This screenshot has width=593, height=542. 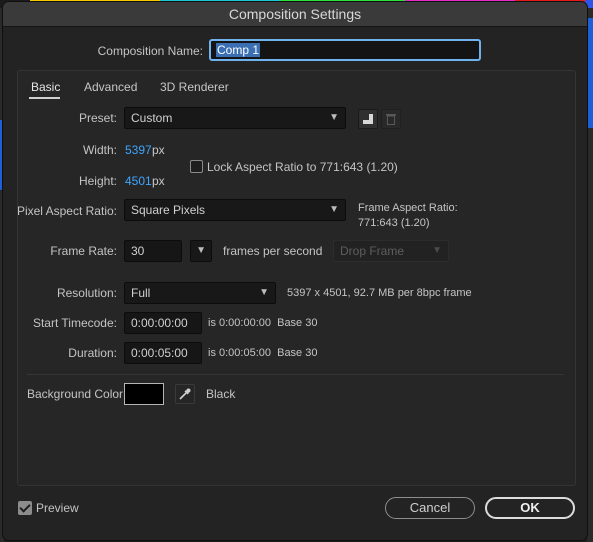 I want to click on eyedropper-icon, so click(x=185, y=394).